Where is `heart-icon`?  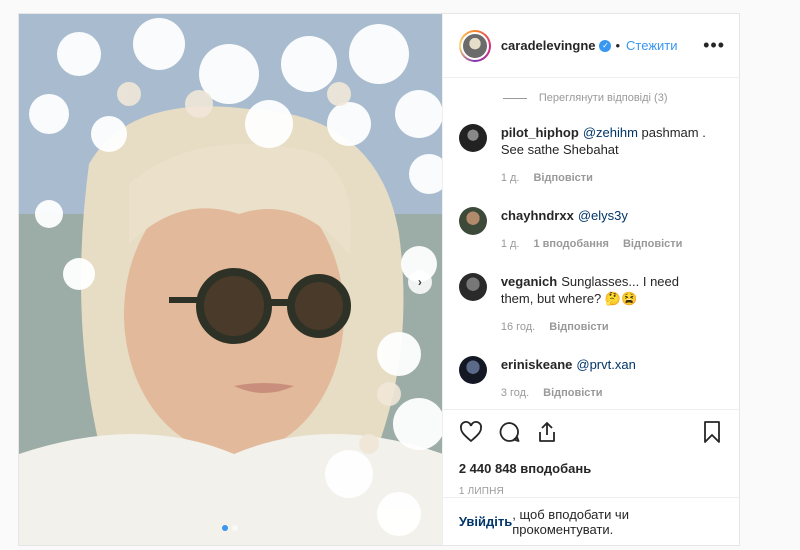
heart-icon is located at coordinates (471, 433).